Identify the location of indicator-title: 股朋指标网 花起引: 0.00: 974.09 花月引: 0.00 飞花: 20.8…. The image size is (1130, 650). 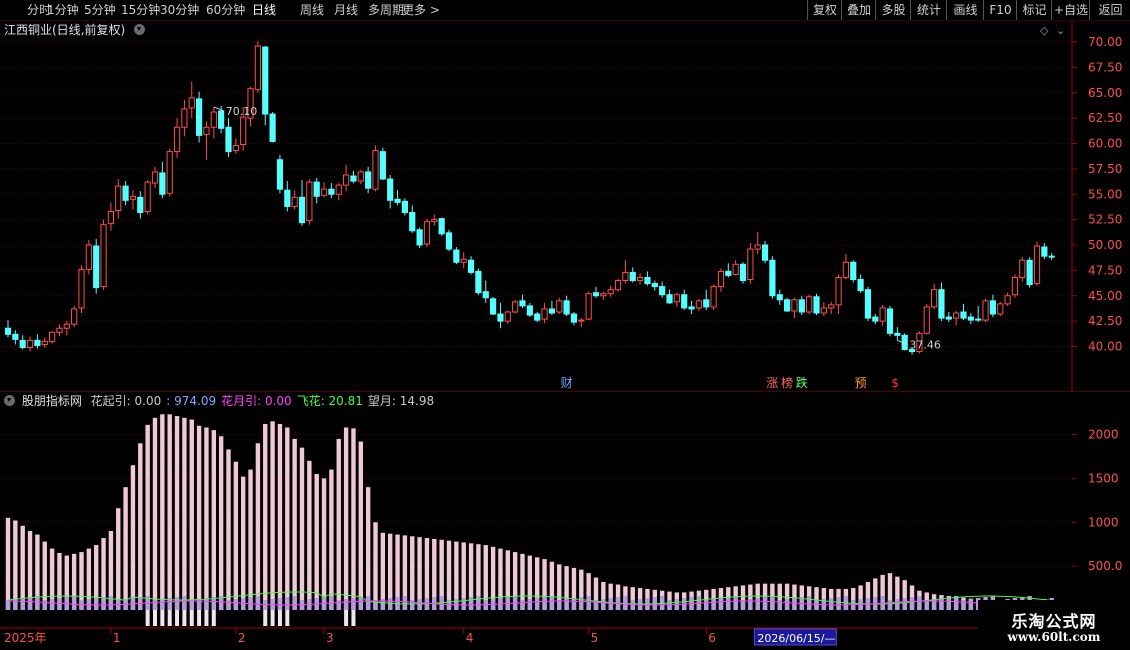
(219, 400).